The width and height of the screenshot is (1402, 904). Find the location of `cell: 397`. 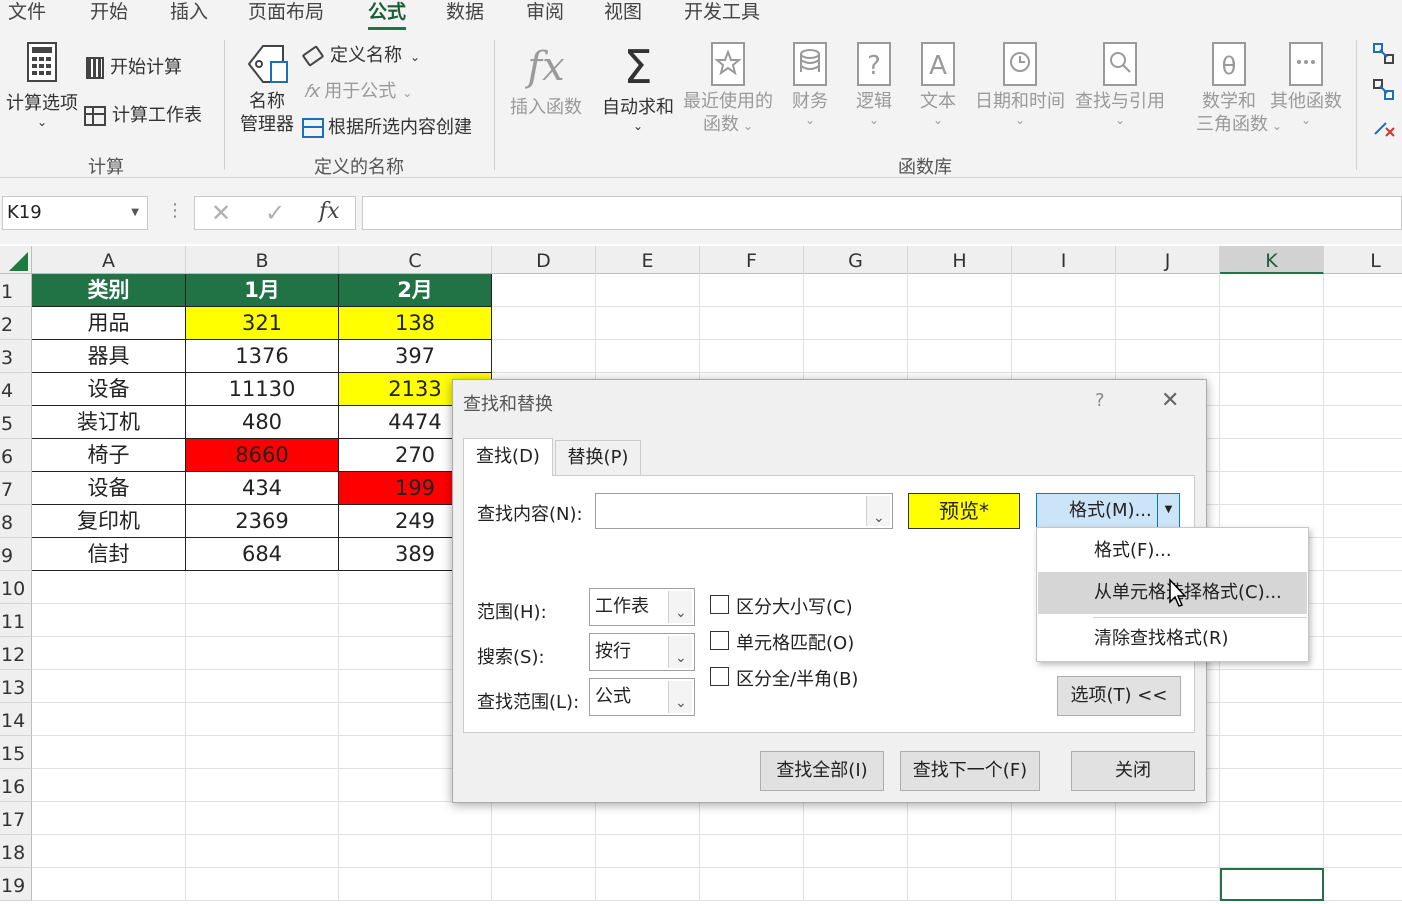

cell: 397 is located at coordinates (415, 356).